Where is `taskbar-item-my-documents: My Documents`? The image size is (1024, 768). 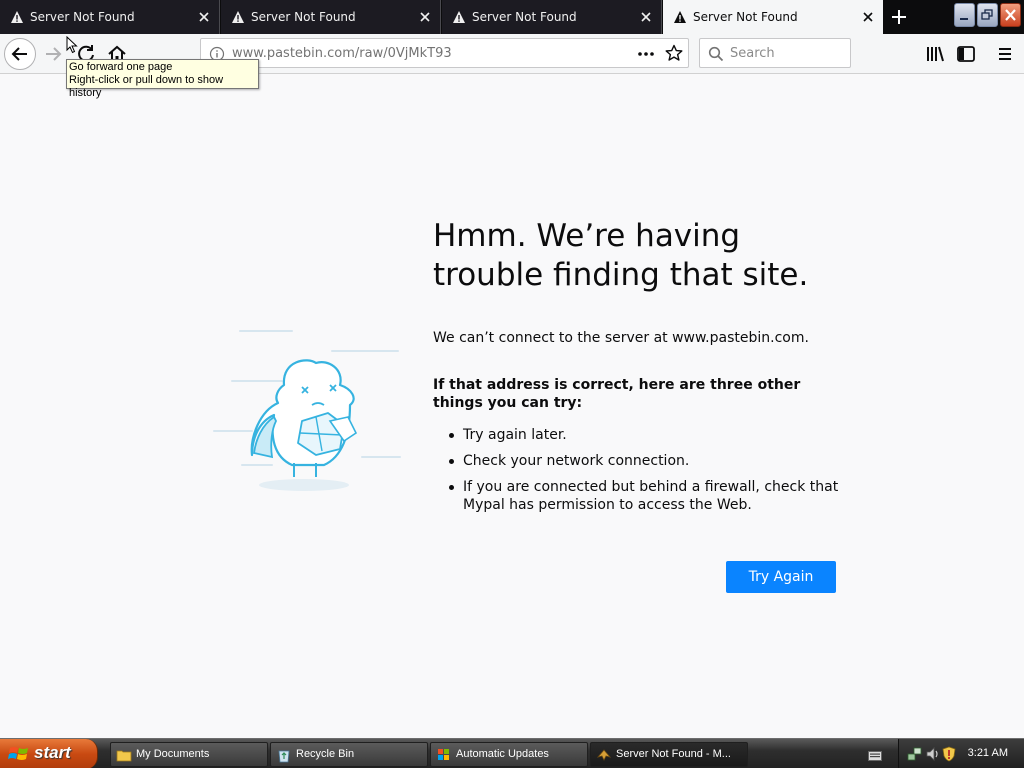 taskbar-item-my-documents: My Documents is located at coordinates (189, 754).